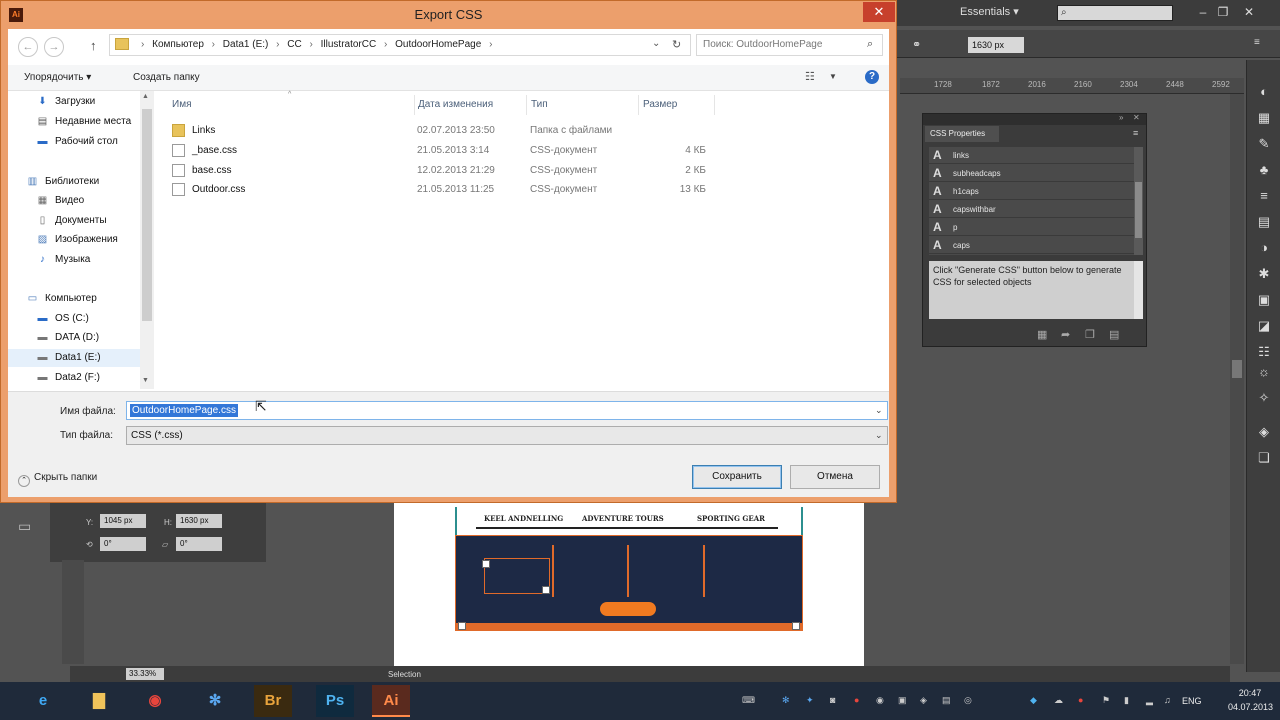 Image resolution: width=1280 pixels, height=720 pixels. I want to click on snowflake-app-icon: ✻, so click(215, 701).